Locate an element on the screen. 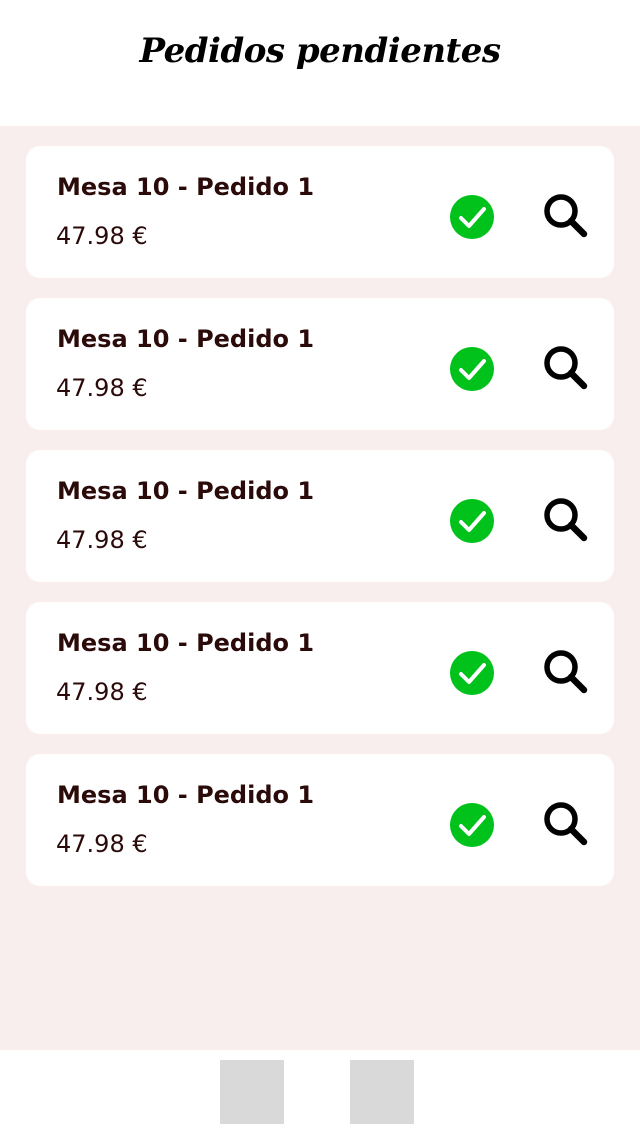 The width and height of the screenshot is (640, 1136). app-header: Pedidos pendientes is located at coordinates (320, 63).